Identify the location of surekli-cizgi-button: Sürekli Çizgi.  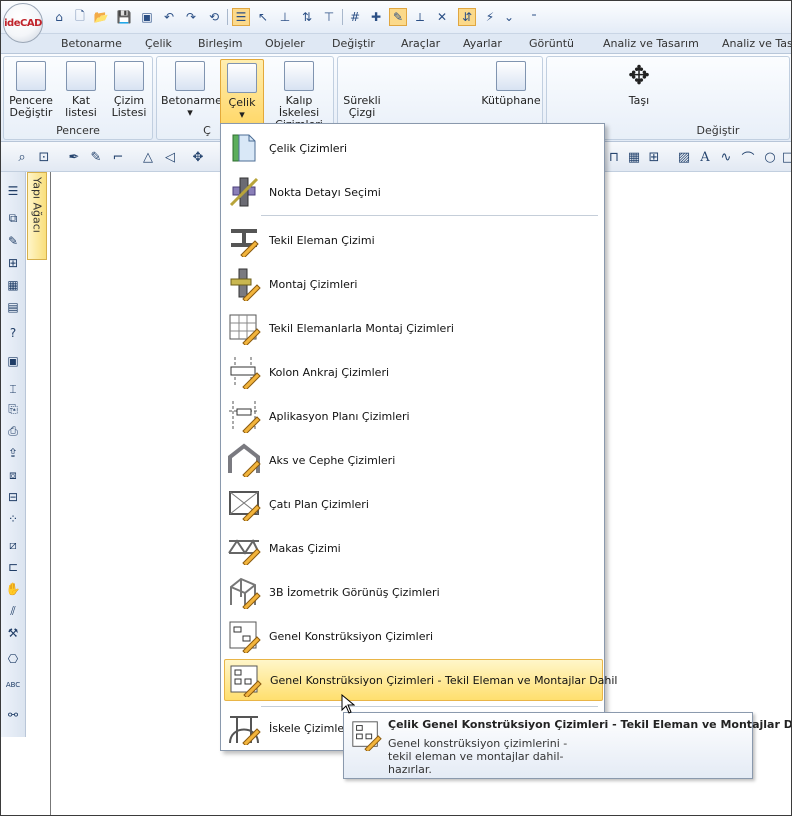
(362, 90).